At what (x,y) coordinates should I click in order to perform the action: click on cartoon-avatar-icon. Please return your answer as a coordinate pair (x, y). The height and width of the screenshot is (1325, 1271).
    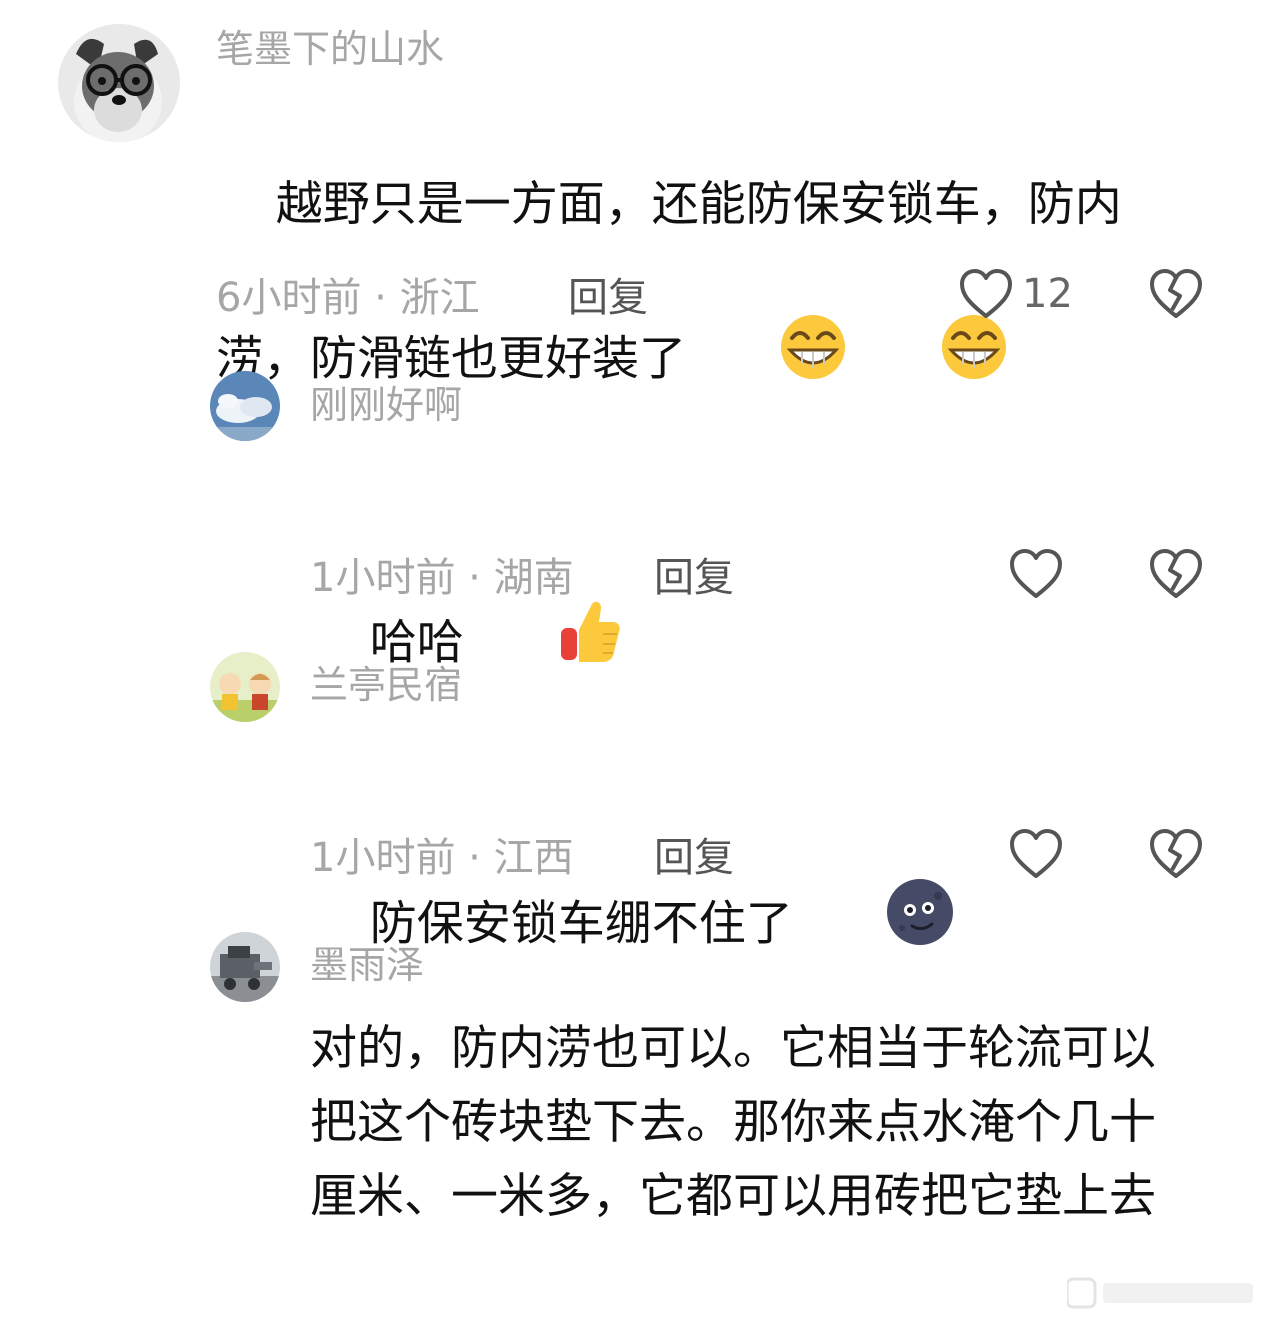
    Looking at the image, I should click on (245, 687).